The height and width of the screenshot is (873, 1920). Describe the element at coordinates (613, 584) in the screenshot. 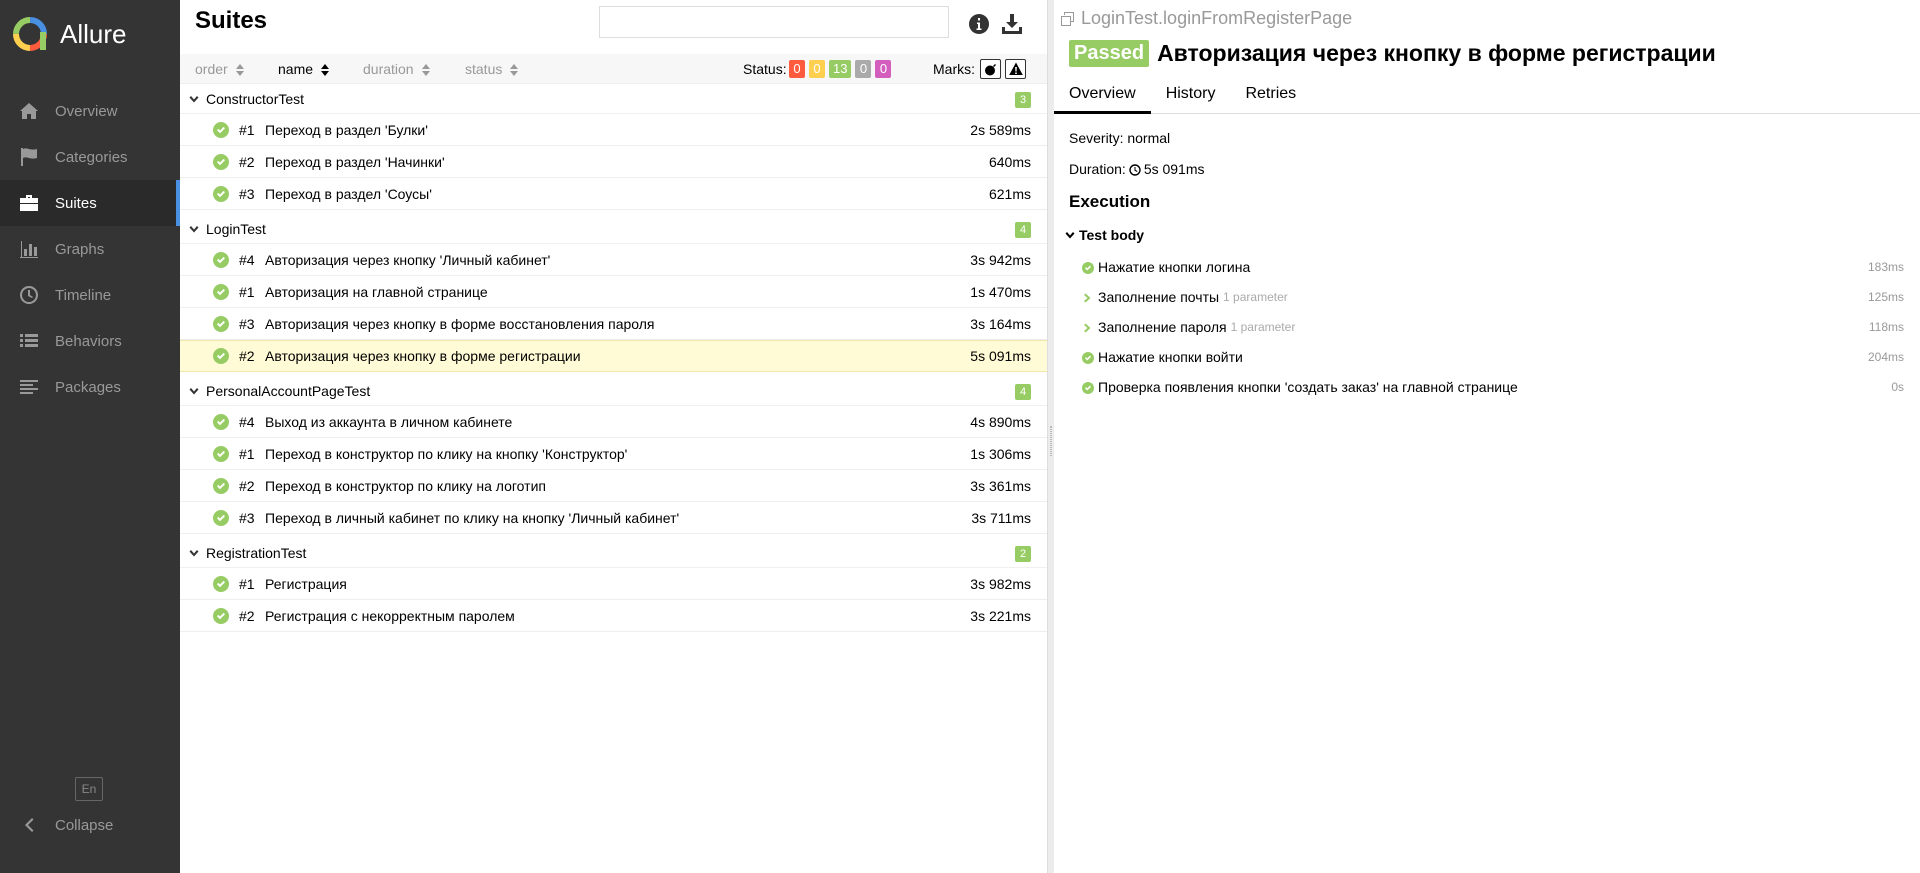

I see `test-row: #1 Регистрация 3s 982ms` at that location.